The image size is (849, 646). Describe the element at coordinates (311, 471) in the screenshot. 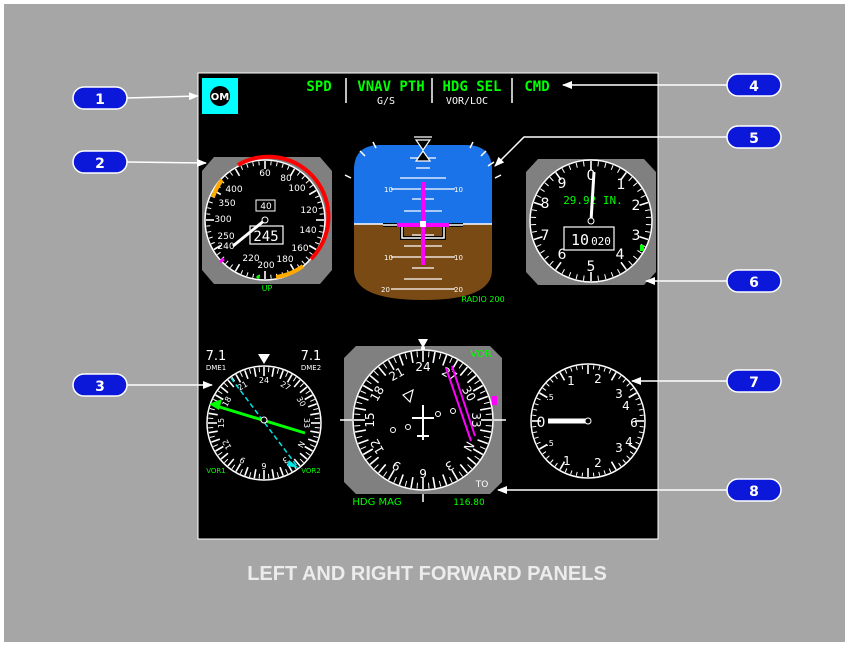

I see `vor2-label: VOR2` at that location.